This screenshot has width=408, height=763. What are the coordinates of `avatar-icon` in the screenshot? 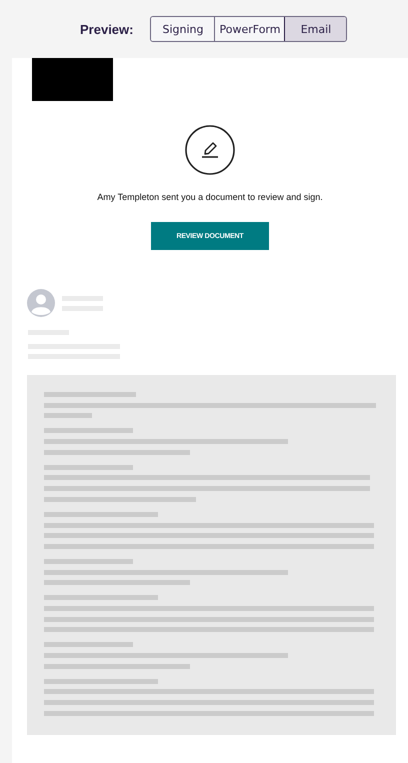 It's located at (41, 303).